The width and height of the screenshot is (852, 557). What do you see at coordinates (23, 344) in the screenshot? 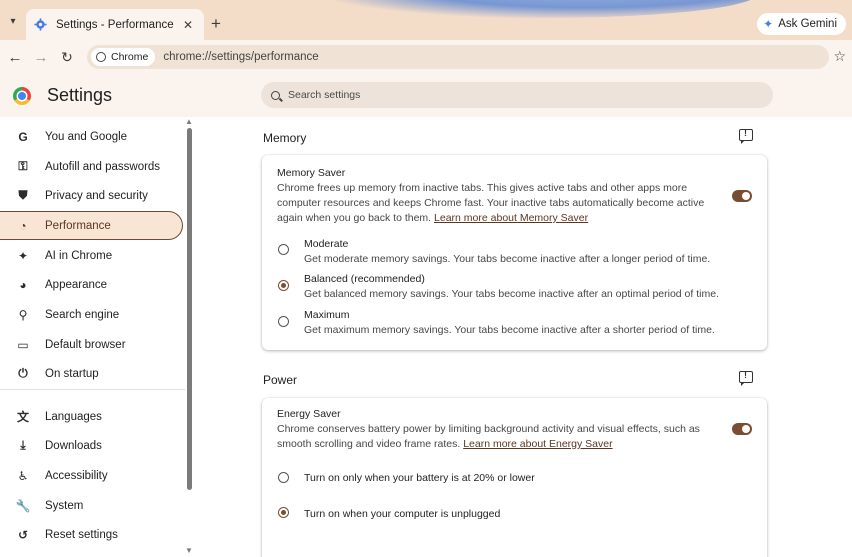
I see `browser-window-icon: ▭` at bounding box center [23, 344].